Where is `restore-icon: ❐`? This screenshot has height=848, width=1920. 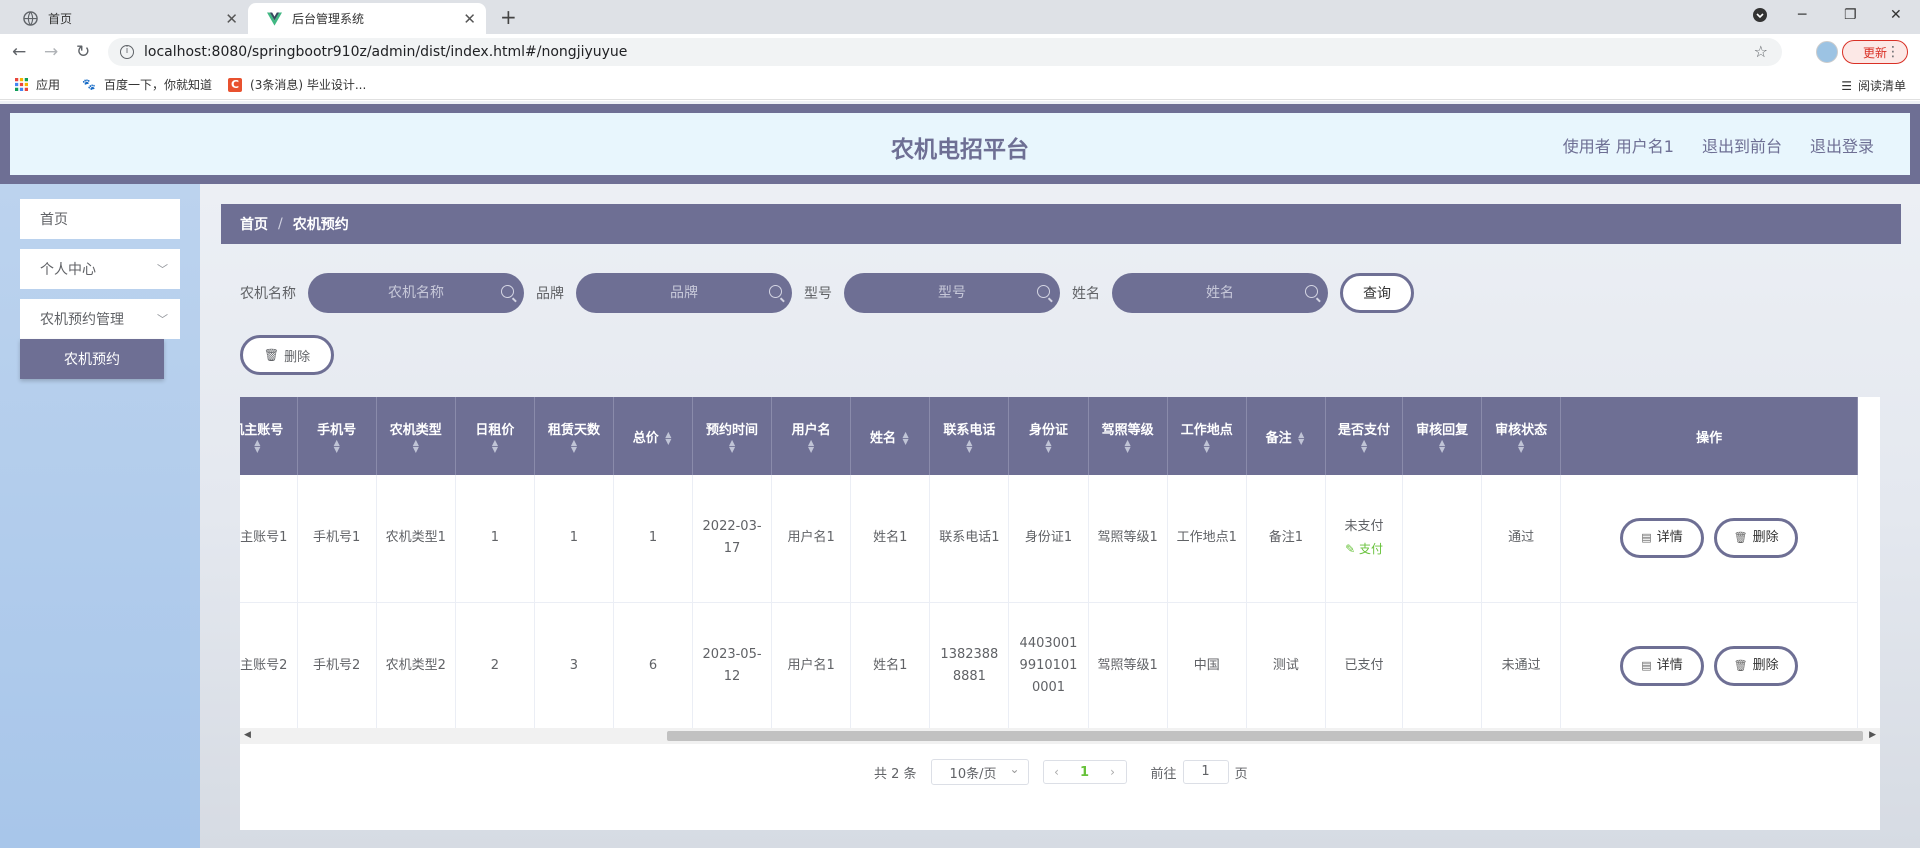
restore-icon: ❐ is located at coordinates (1850, 15).